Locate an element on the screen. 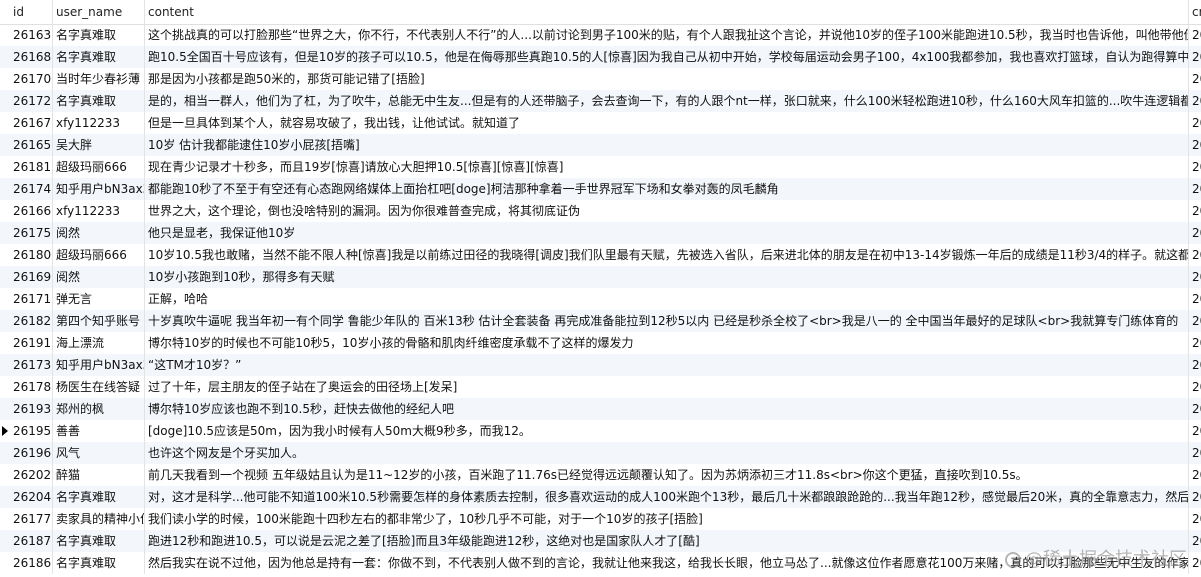 The width and height of the screenshot is (1201, 577). cell-id: 26204 is located at coordinates (31, 497).